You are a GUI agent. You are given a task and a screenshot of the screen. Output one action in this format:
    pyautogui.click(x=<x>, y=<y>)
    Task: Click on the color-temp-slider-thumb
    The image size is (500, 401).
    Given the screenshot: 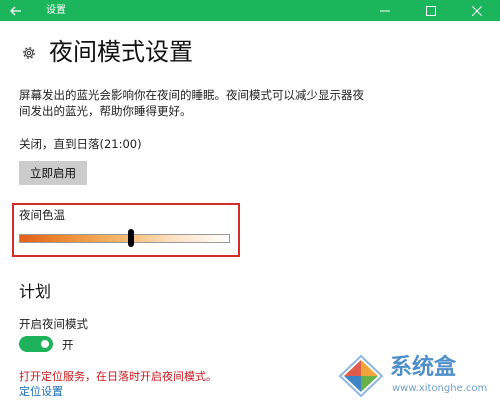 What is the action you would take?
    pyautogui.click(x=130, y=238)
    